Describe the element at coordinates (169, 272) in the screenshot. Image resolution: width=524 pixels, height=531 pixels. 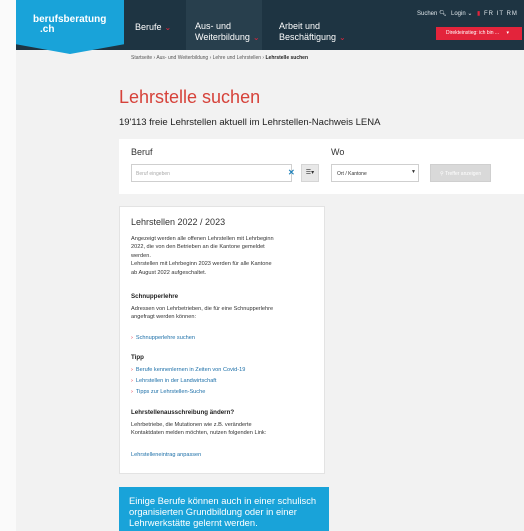
I see `intro-line: ab August 2022 aufgeschaltet.` at that location.